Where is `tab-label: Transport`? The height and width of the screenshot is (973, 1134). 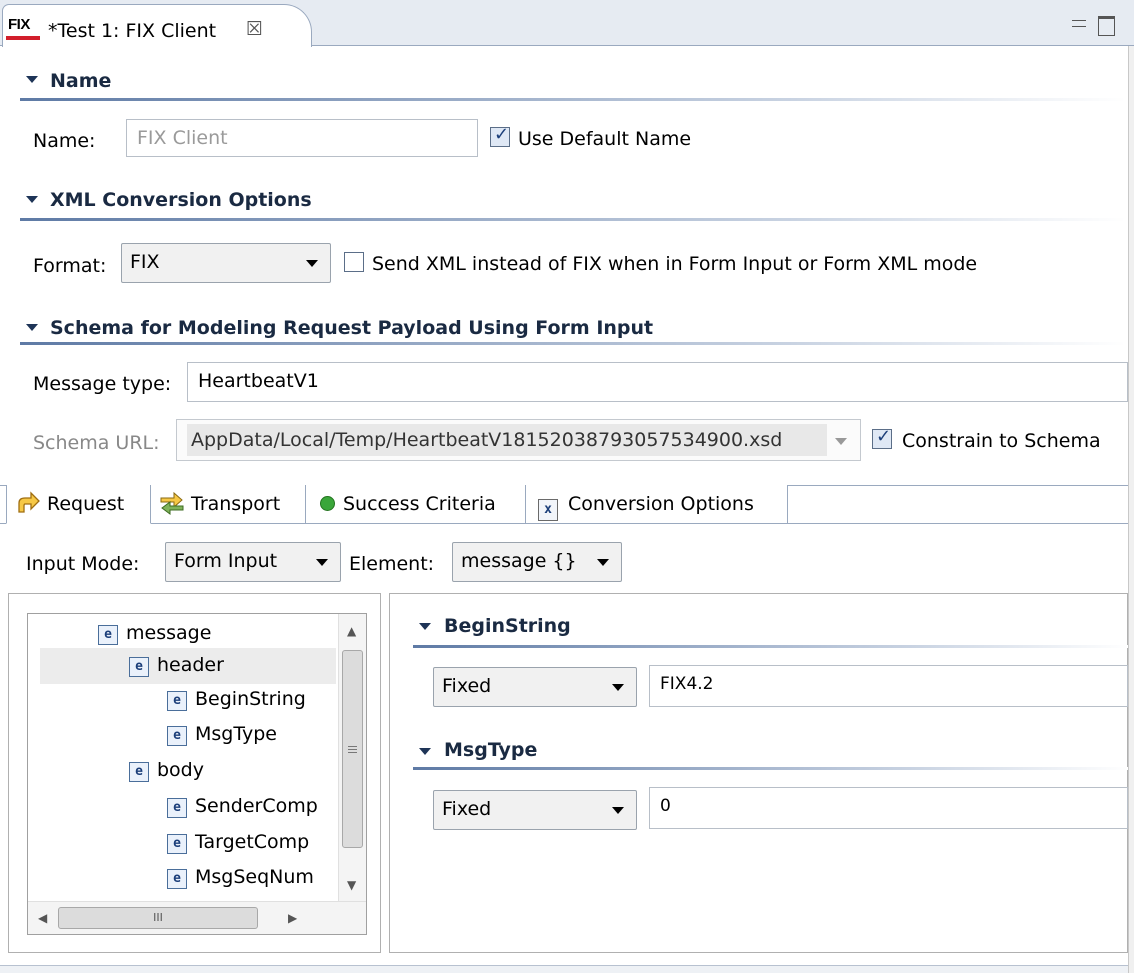
tab-label: Transport is located at coordinates (236, 504).